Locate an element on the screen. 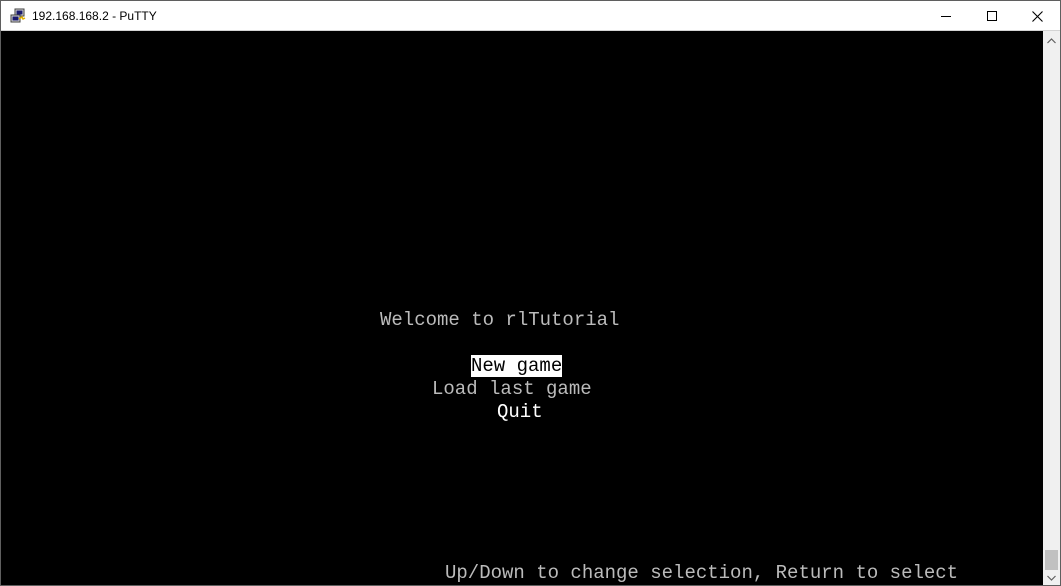 The height and width of the screenshot is (586, 1061). menu-item-load-last-game: Load last game is located at coordinates (512, 389).